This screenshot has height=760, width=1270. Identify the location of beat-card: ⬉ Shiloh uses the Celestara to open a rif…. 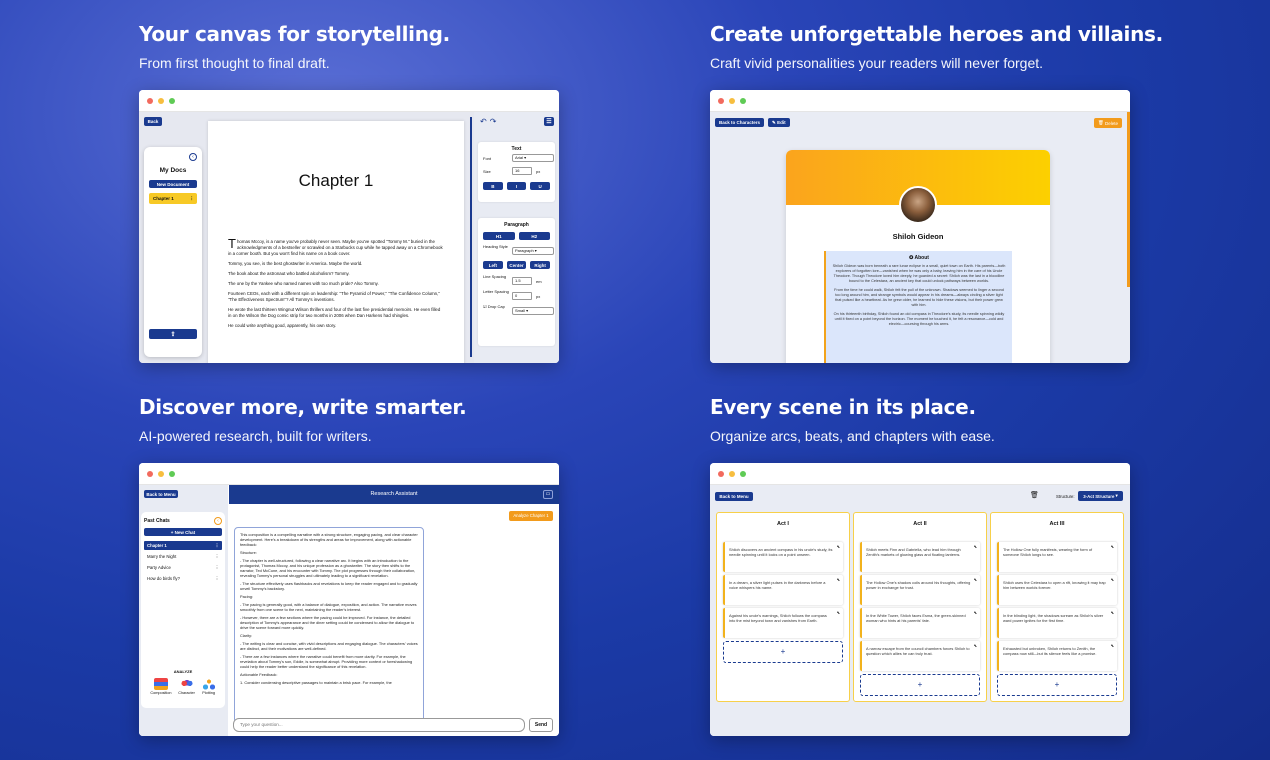
(1057, 590).